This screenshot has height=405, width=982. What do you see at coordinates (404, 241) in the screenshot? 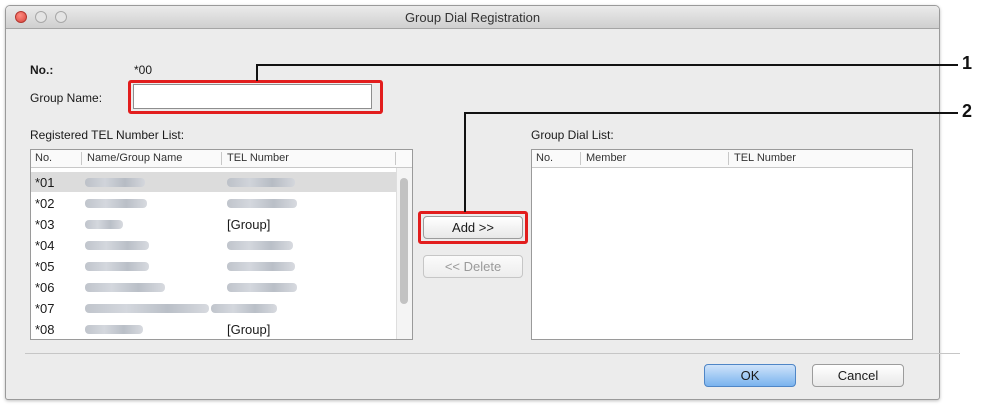
I see `scrollbar-thumb` at bounding box center [404, 241].